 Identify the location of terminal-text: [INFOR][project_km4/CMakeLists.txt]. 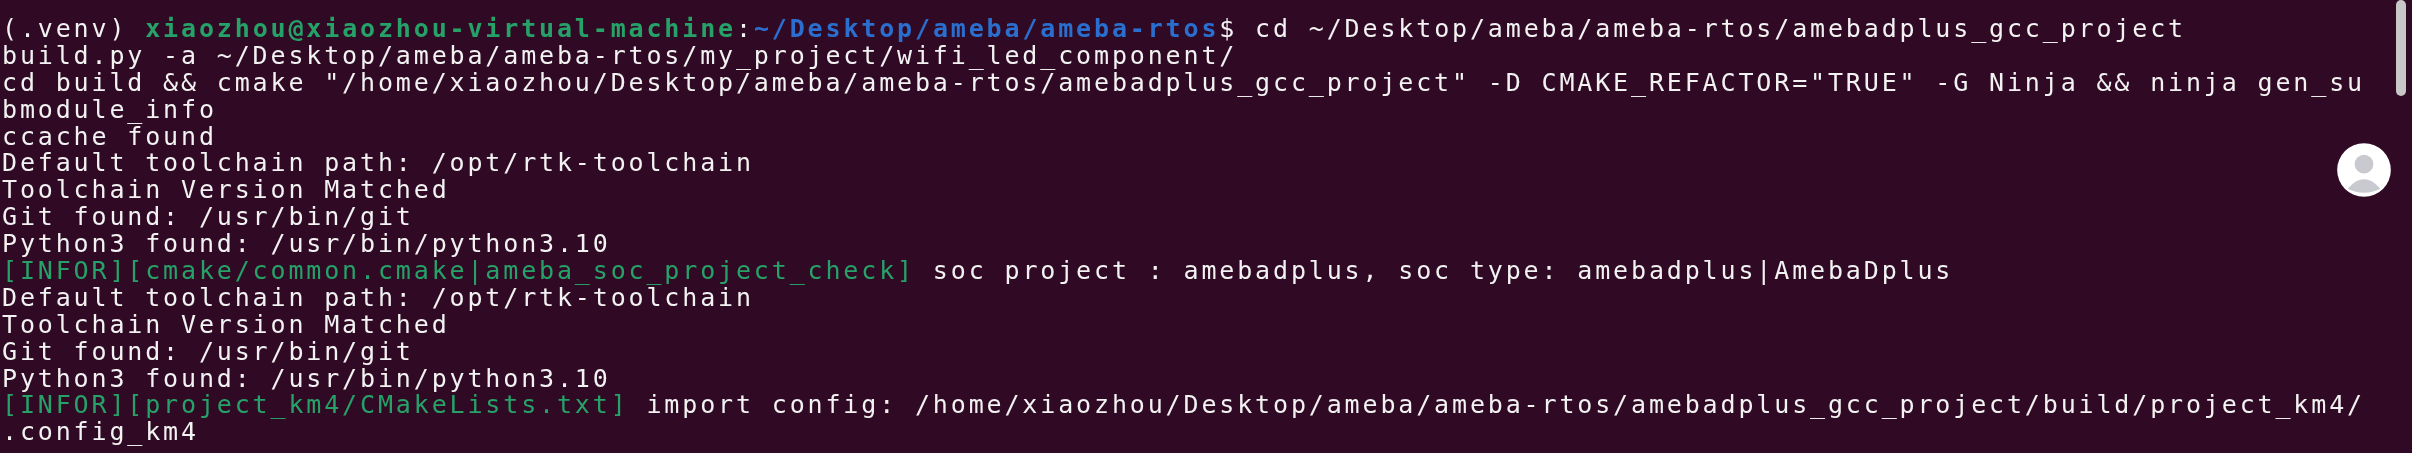
(315, 406).